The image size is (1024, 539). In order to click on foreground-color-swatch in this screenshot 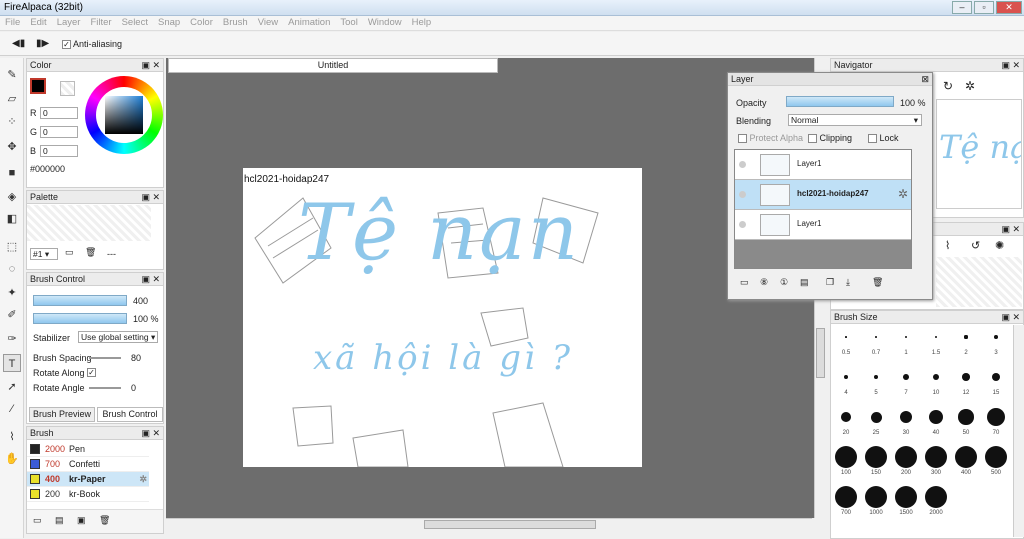, I will do `click(38, 86)`.